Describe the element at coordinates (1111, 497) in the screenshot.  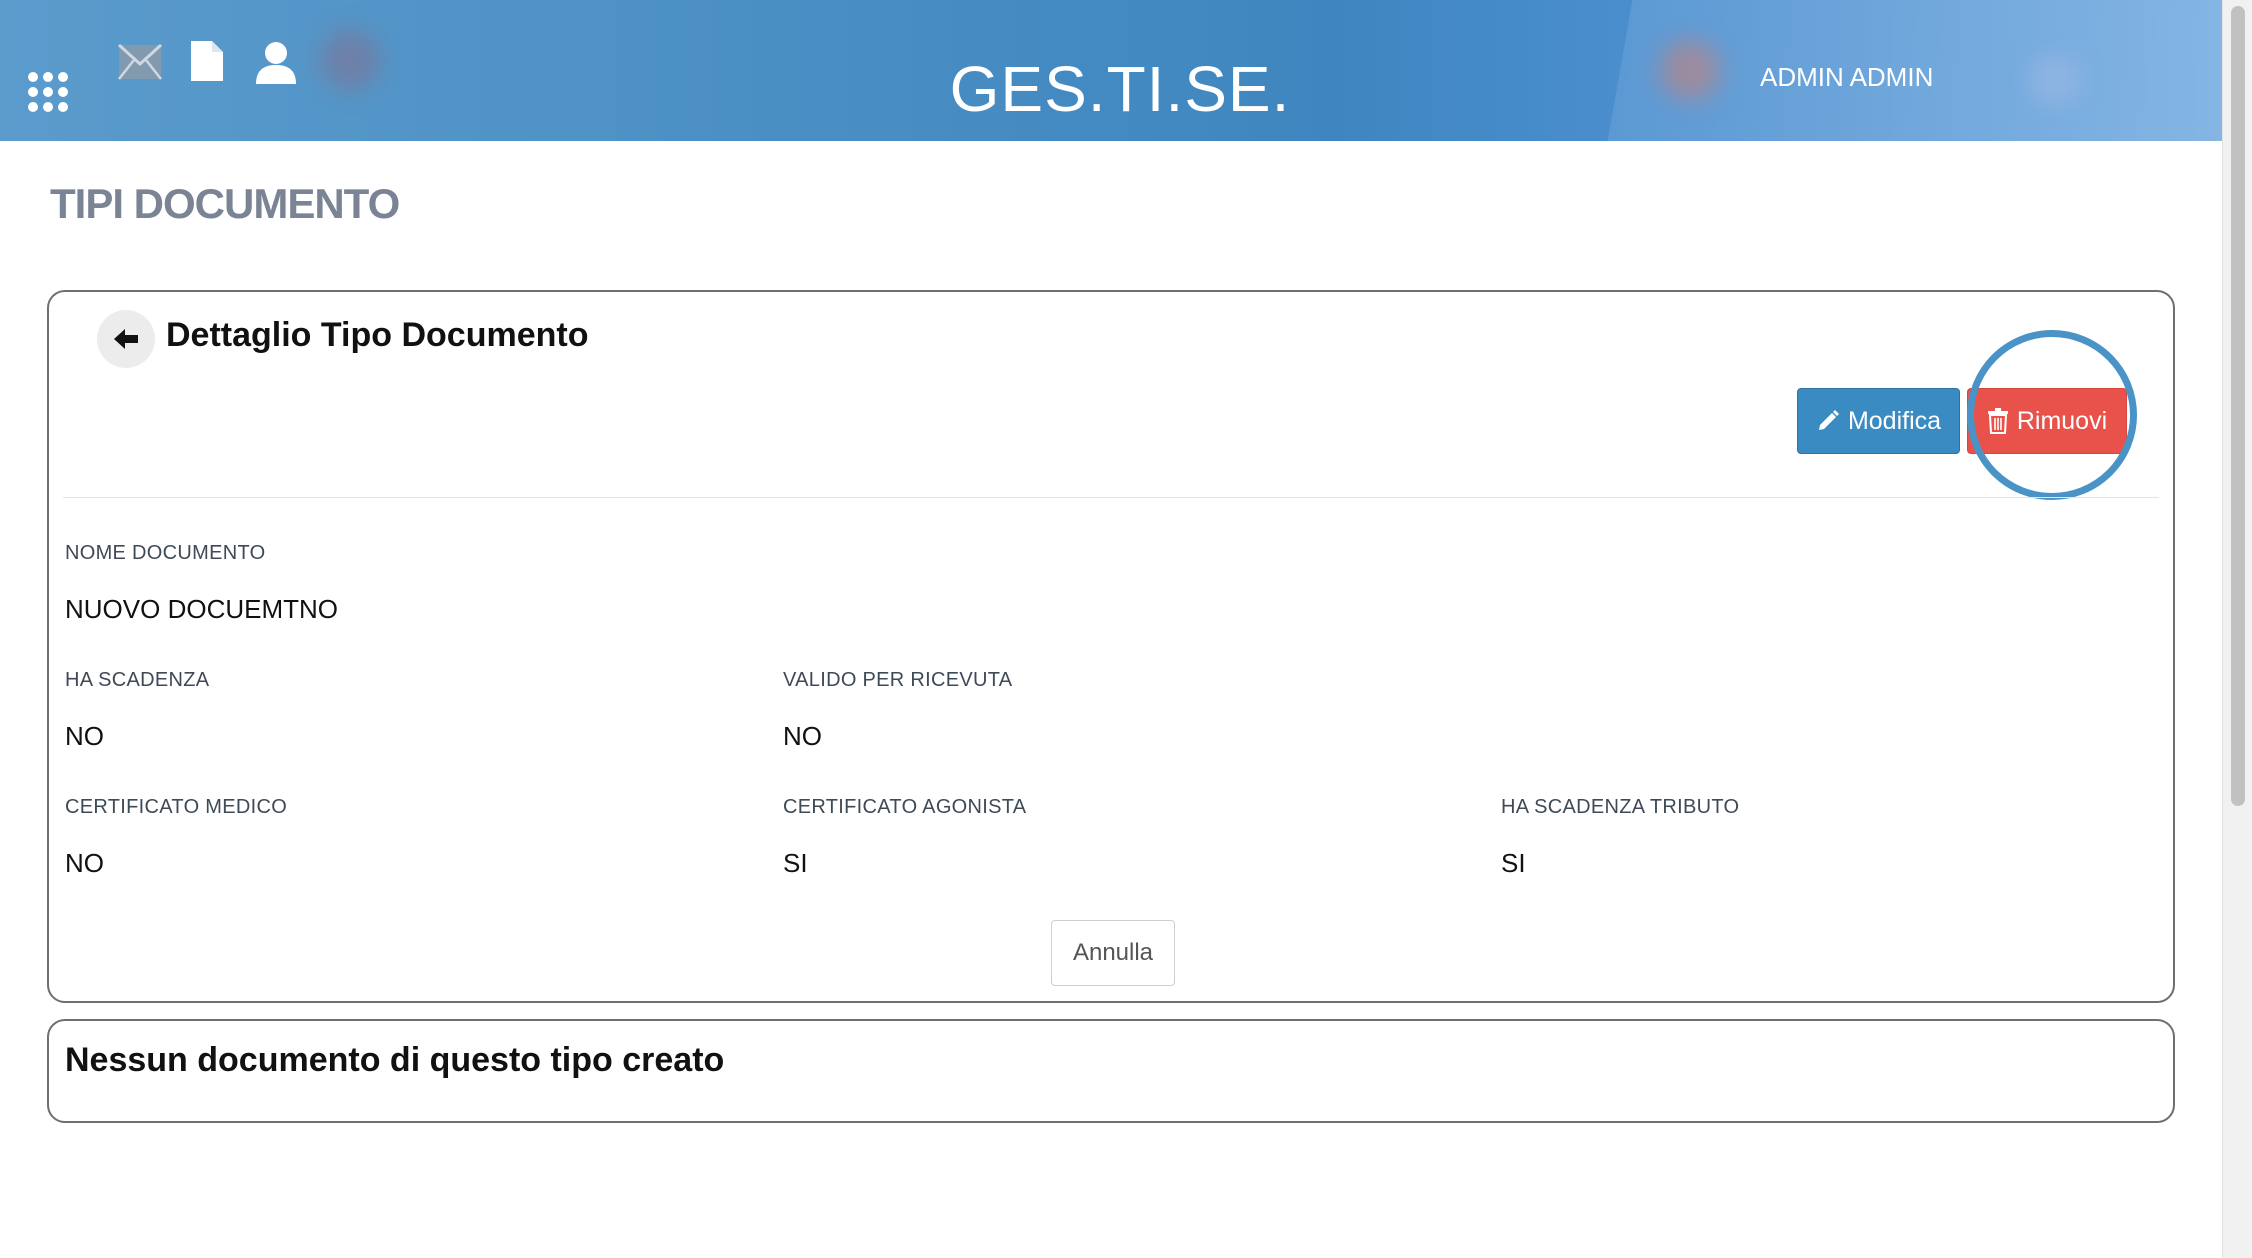
I see `divider` at that location.